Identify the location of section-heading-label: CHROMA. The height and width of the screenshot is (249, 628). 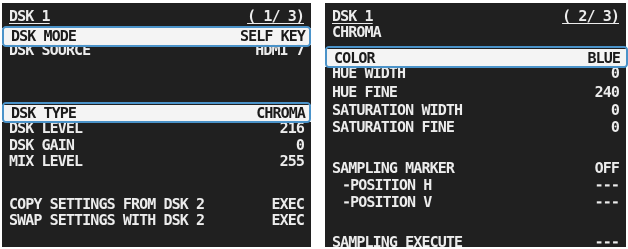
(357, 32).